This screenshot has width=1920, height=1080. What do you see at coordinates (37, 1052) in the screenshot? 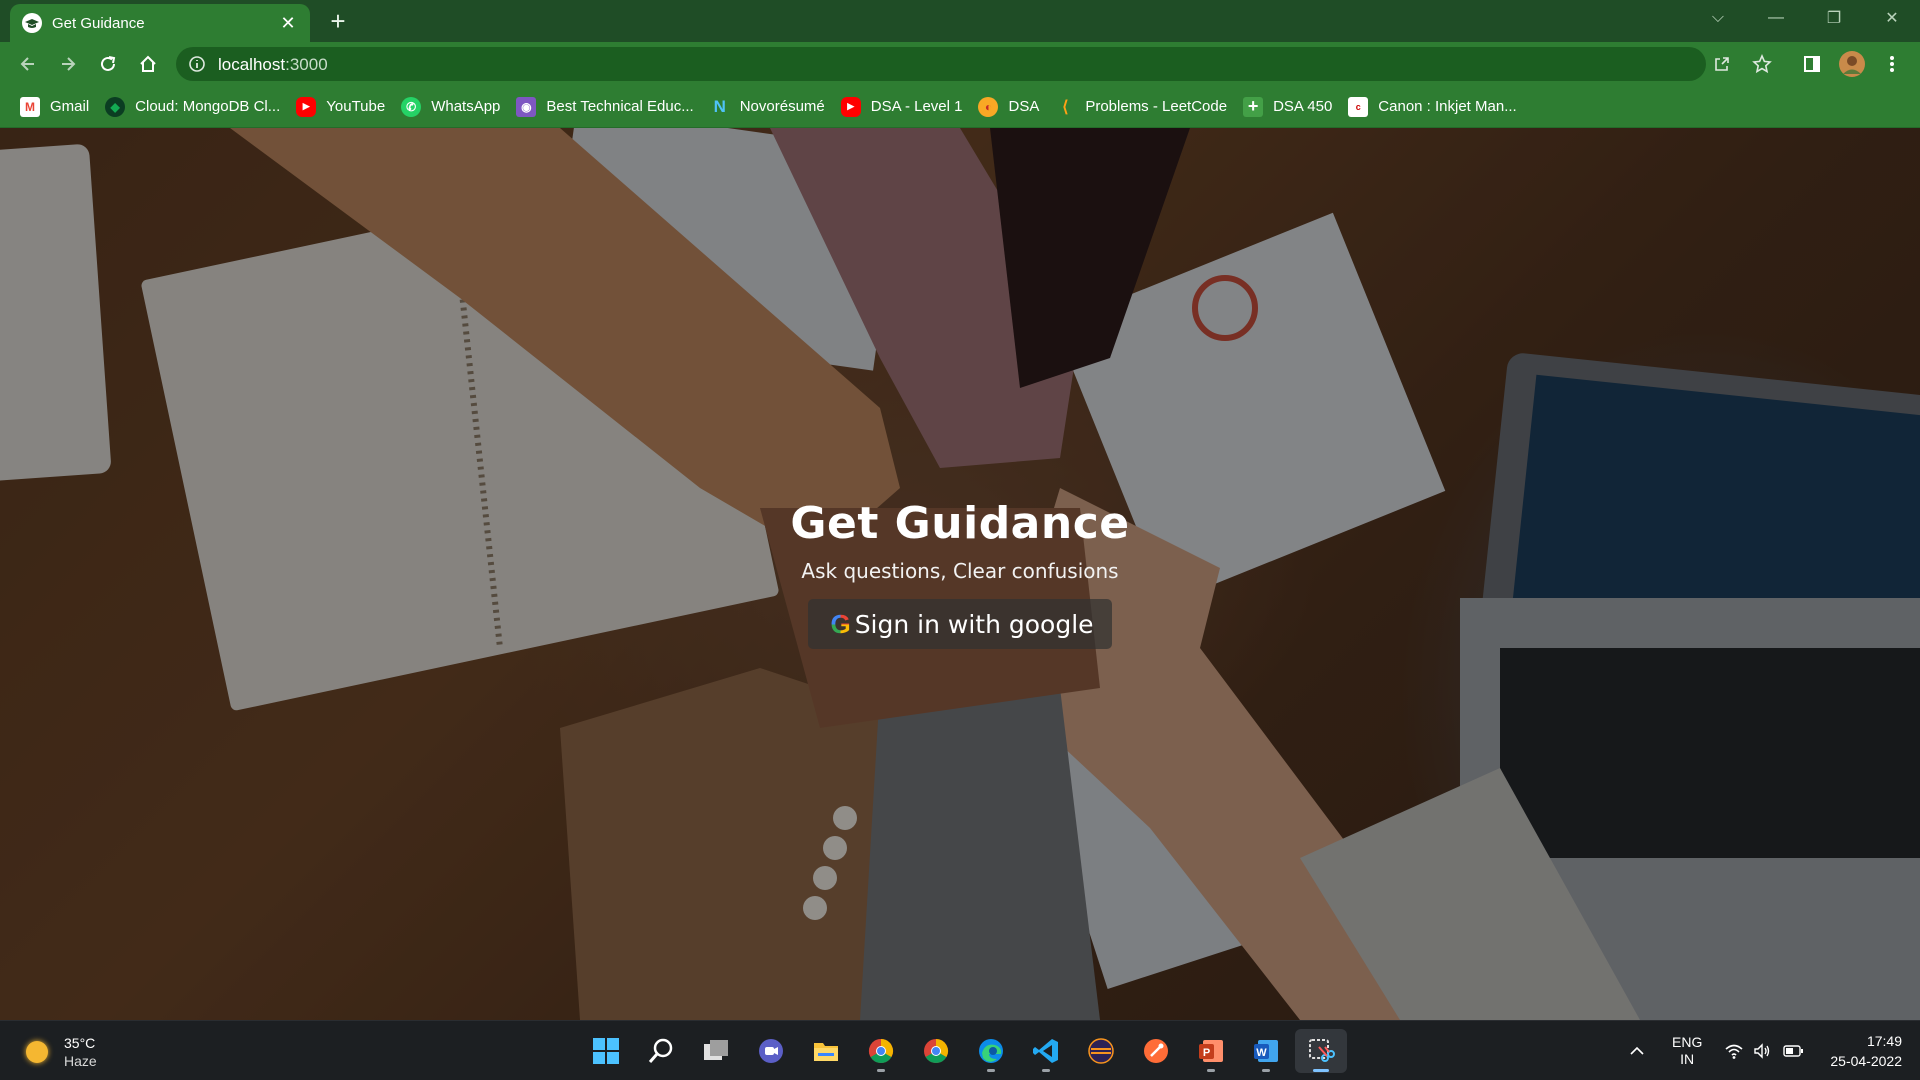
I see `sun-icon` at bounding box center [37, 1052].